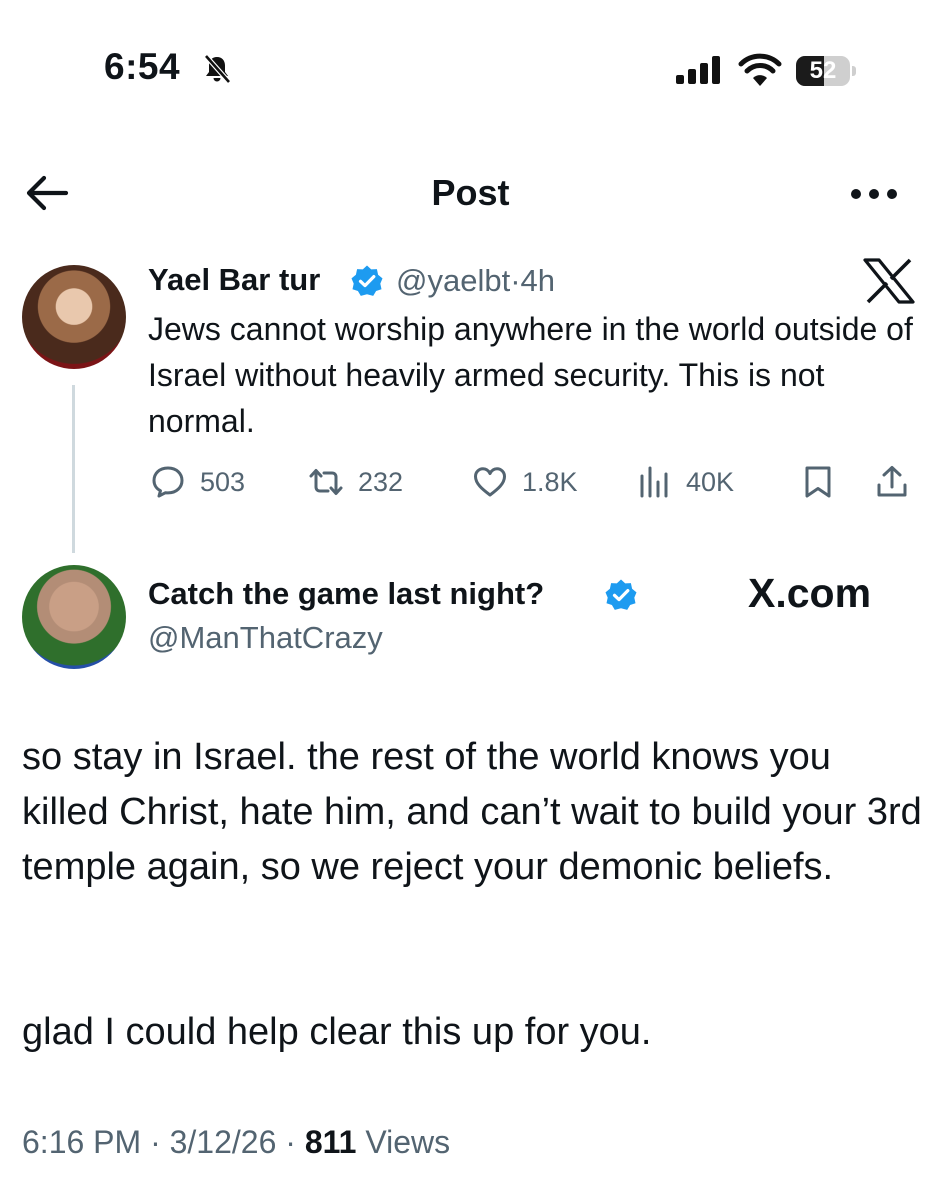  Describe the element at coordinates (453, 280) in the screenshot. I see `quoted-handle: @yaelbt` at that location.